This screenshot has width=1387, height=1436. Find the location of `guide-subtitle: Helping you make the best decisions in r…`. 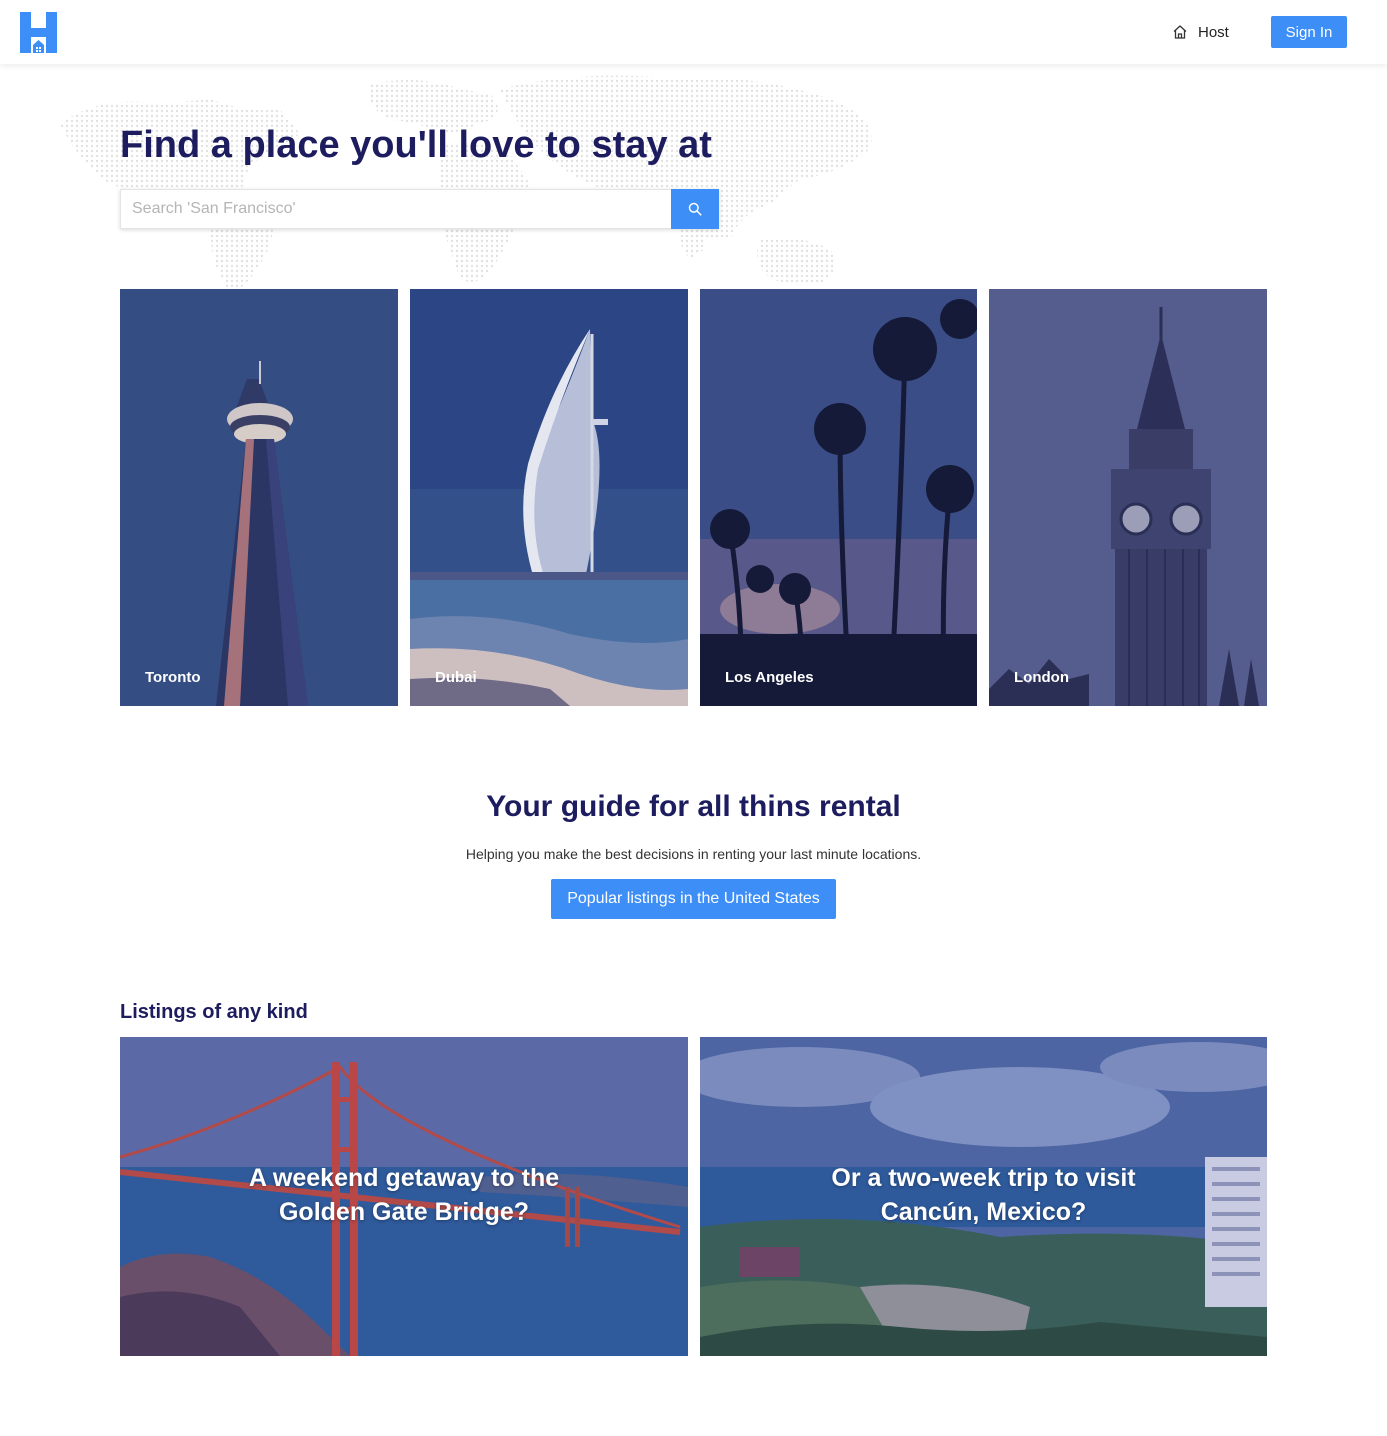

guide-subtitle: Helping you make the best decisions in r… is located at coordinates (693, 854).